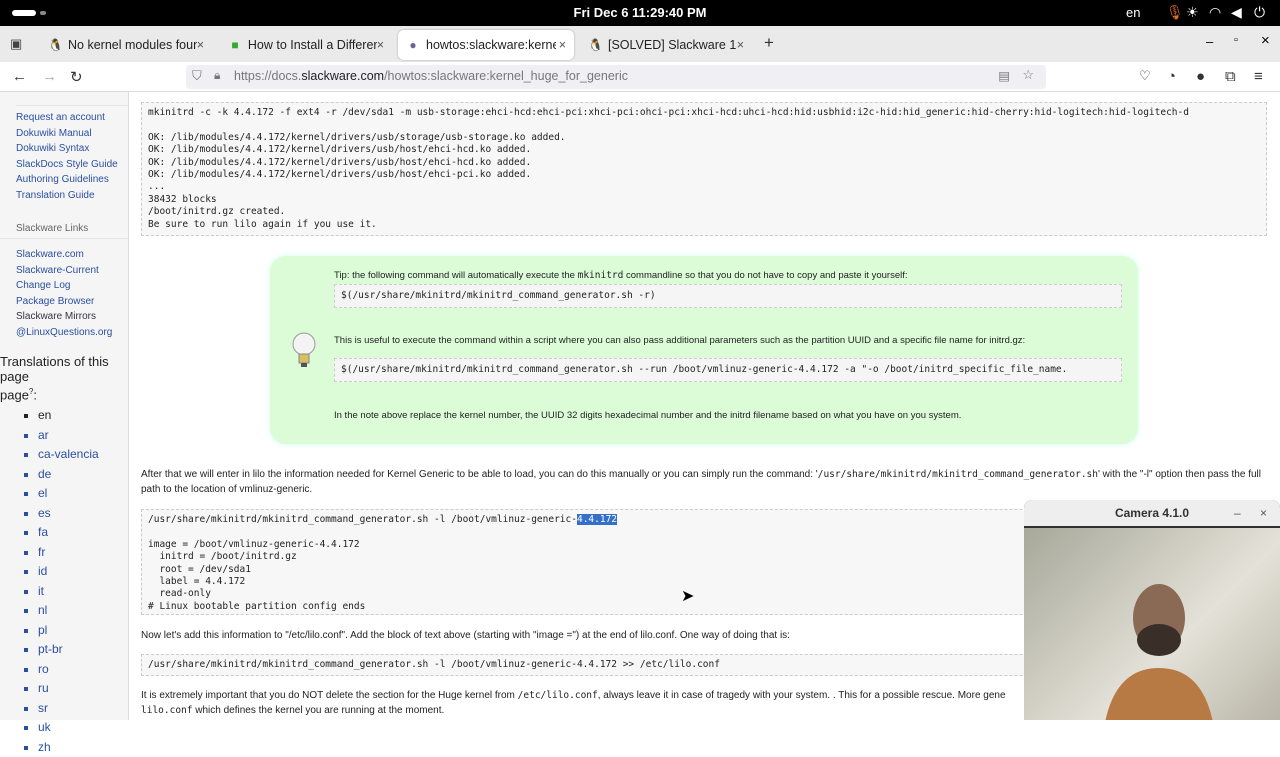 Image resolution: width=1280 pixels, height=757 pixels. What do you see at coordinates (83, 689) in the screenshot?
I see `language-link-ru: ru` at bounding box center [83, 689].